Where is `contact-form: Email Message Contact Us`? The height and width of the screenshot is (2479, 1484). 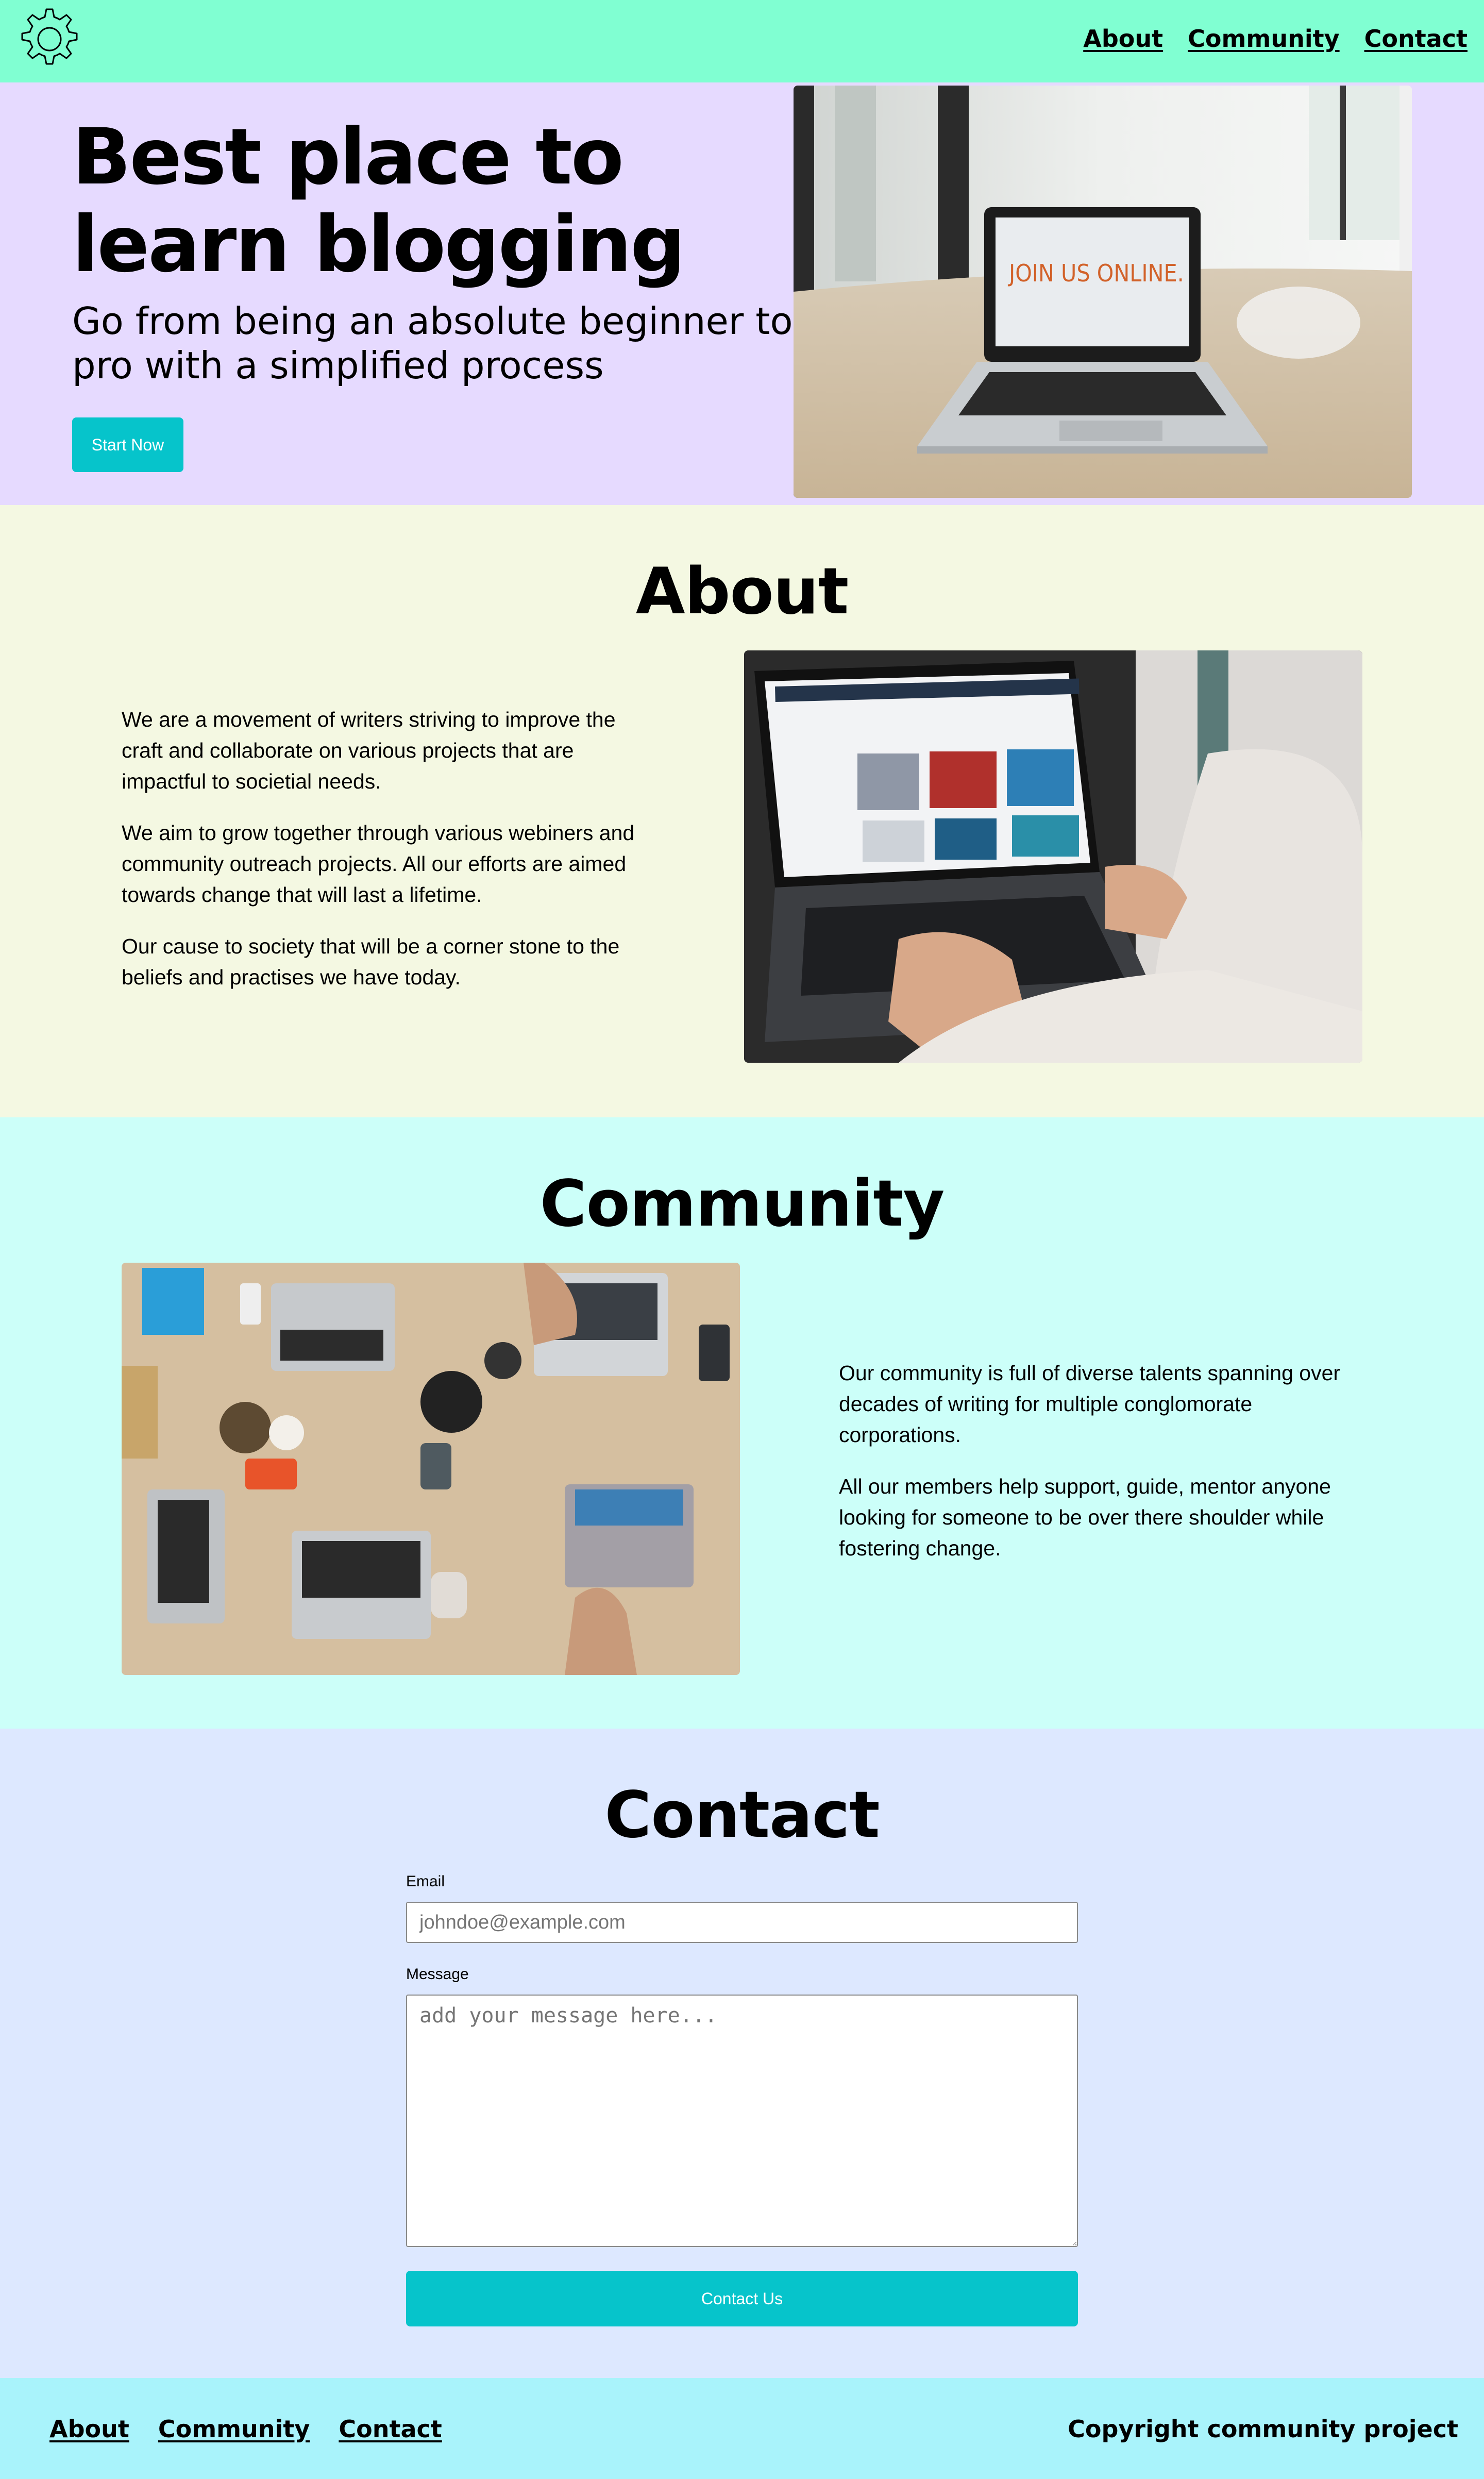 contact-form: Email Message Contact Us is located at coordinates (742, 2099).